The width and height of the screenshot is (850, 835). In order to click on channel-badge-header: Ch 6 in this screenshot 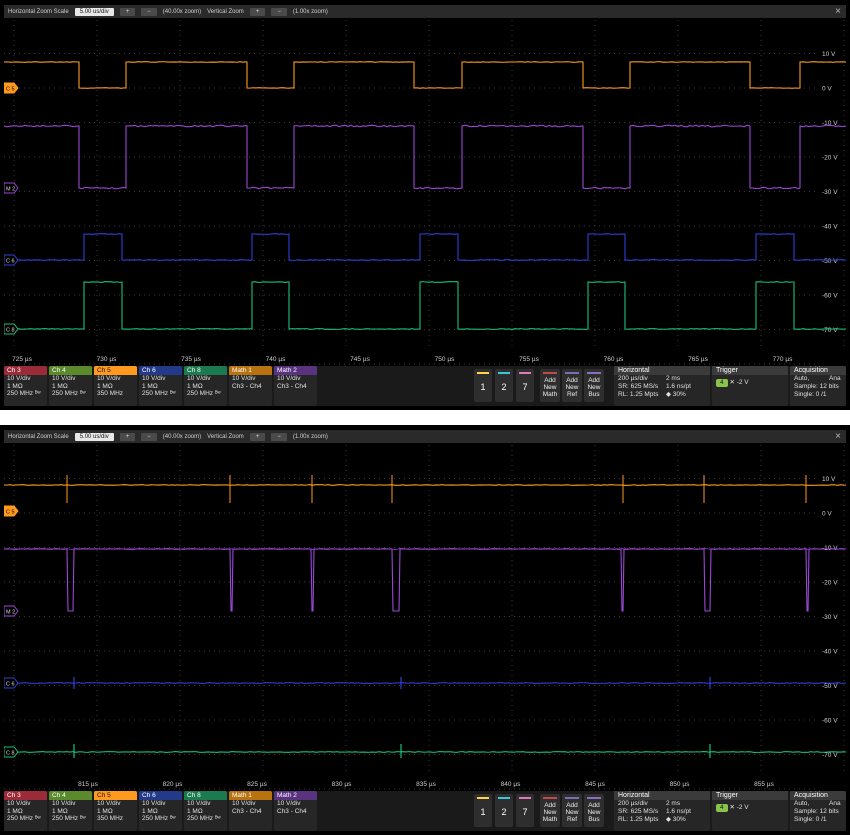, I will do `click(160, 370)`.